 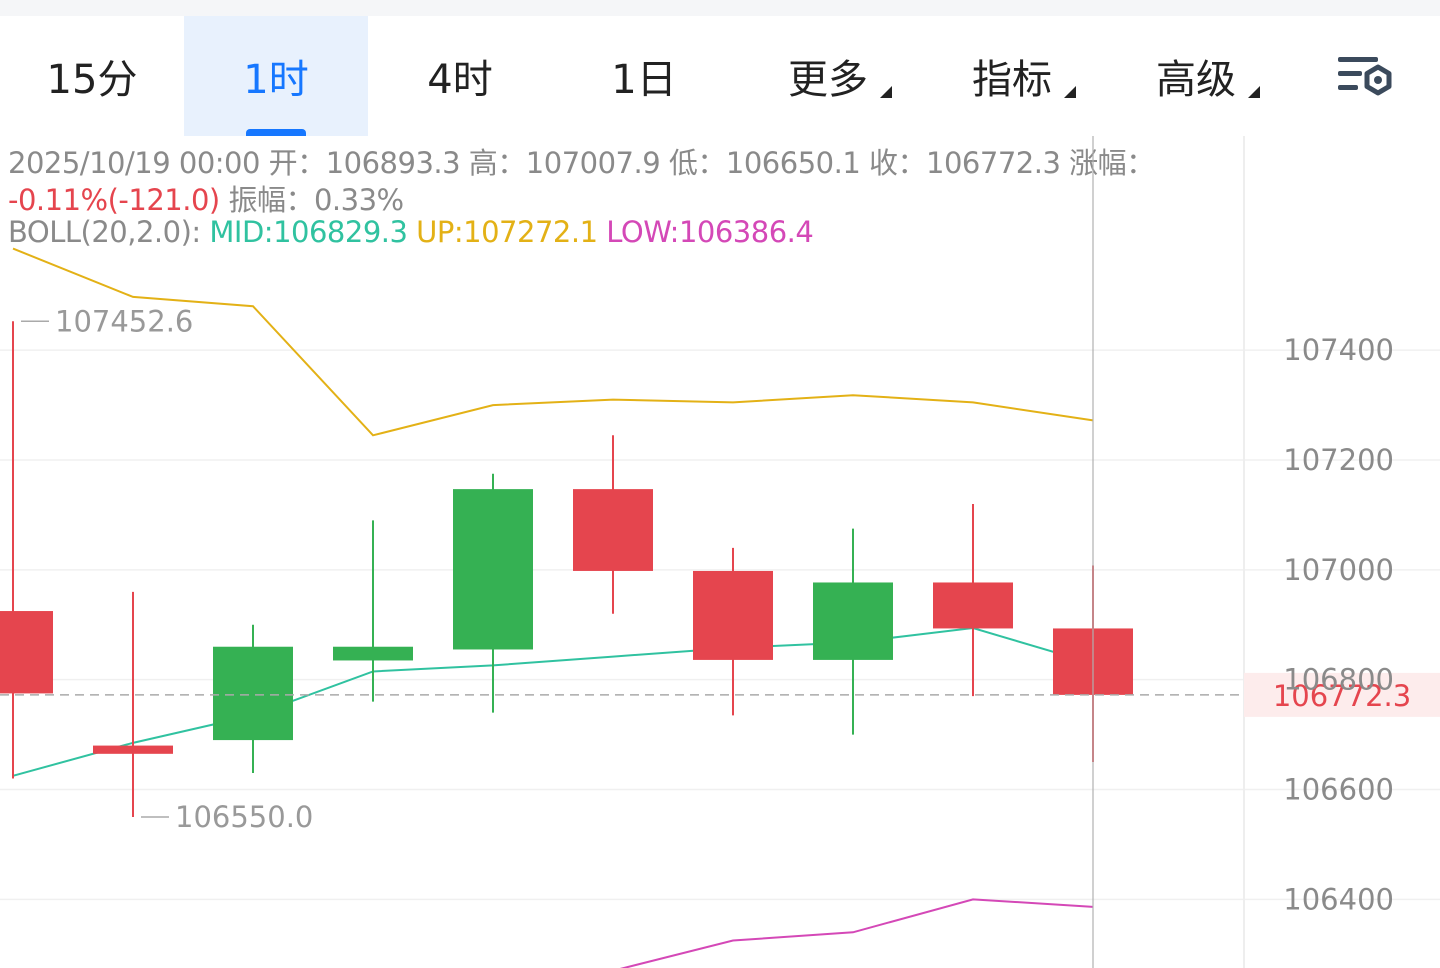 I want to click on max-price-label: 107452.6, so click(x=124, y=321).